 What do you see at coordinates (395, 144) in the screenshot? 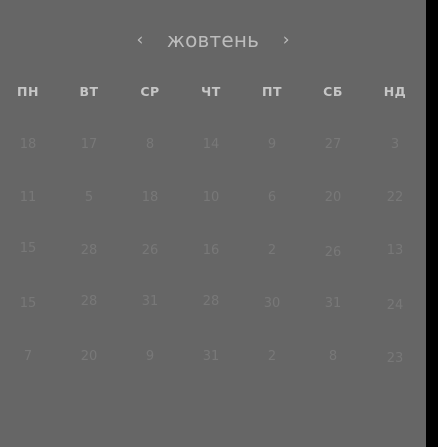
I see `day-cell: 3` at bounding box center [395, 144].